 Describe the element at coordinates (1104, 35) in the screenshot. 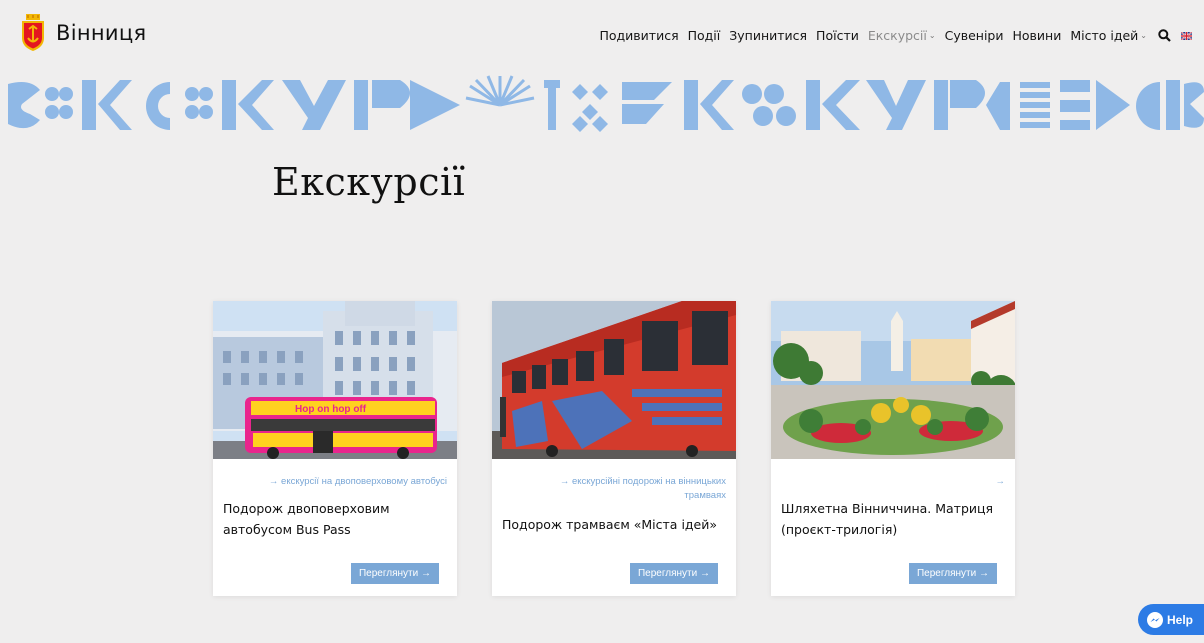

I see `nav-item-label: Місто ідей` at that location.